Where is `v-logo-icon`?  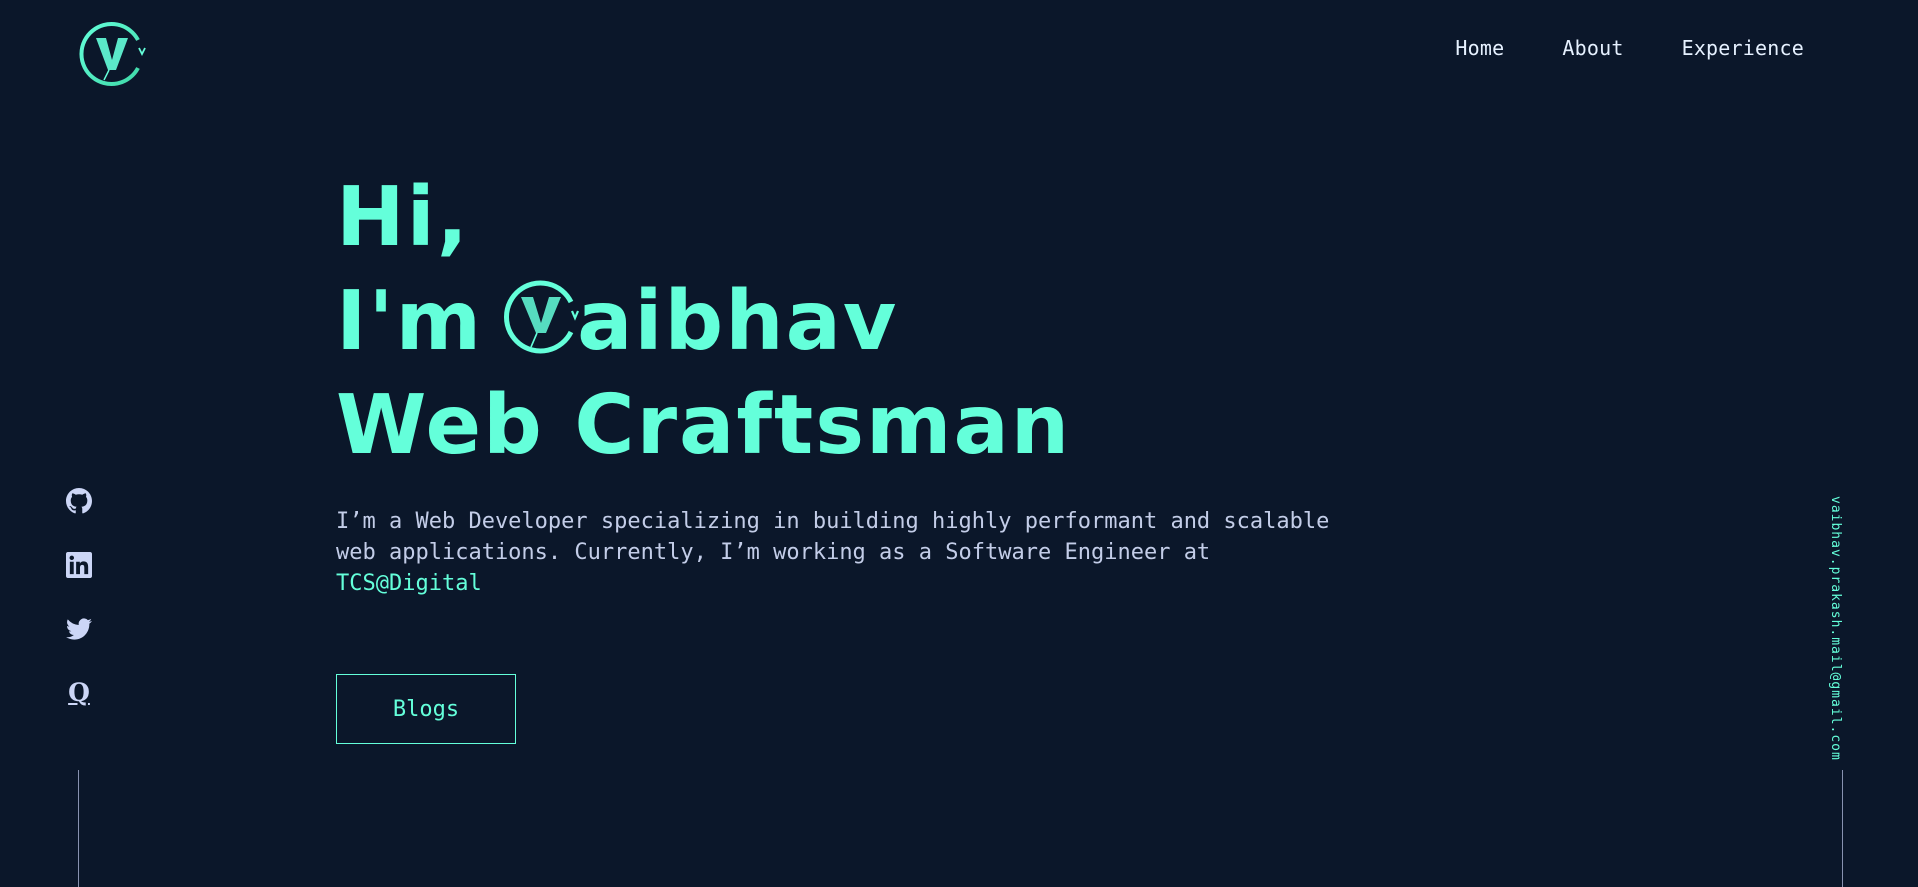 v-logo-icon is located at coordinates (542, 317).